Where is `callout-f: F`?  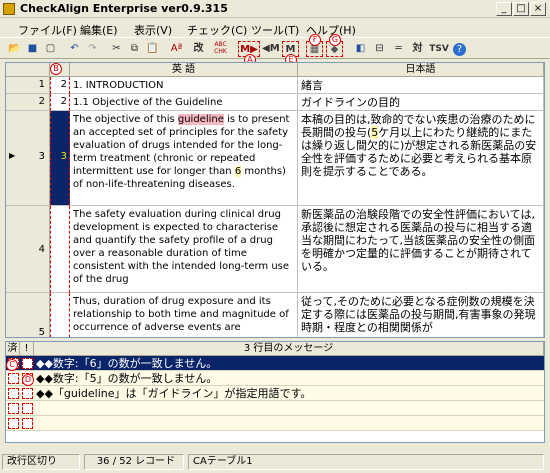 callout-f: F is located at coordinates (315, 40).